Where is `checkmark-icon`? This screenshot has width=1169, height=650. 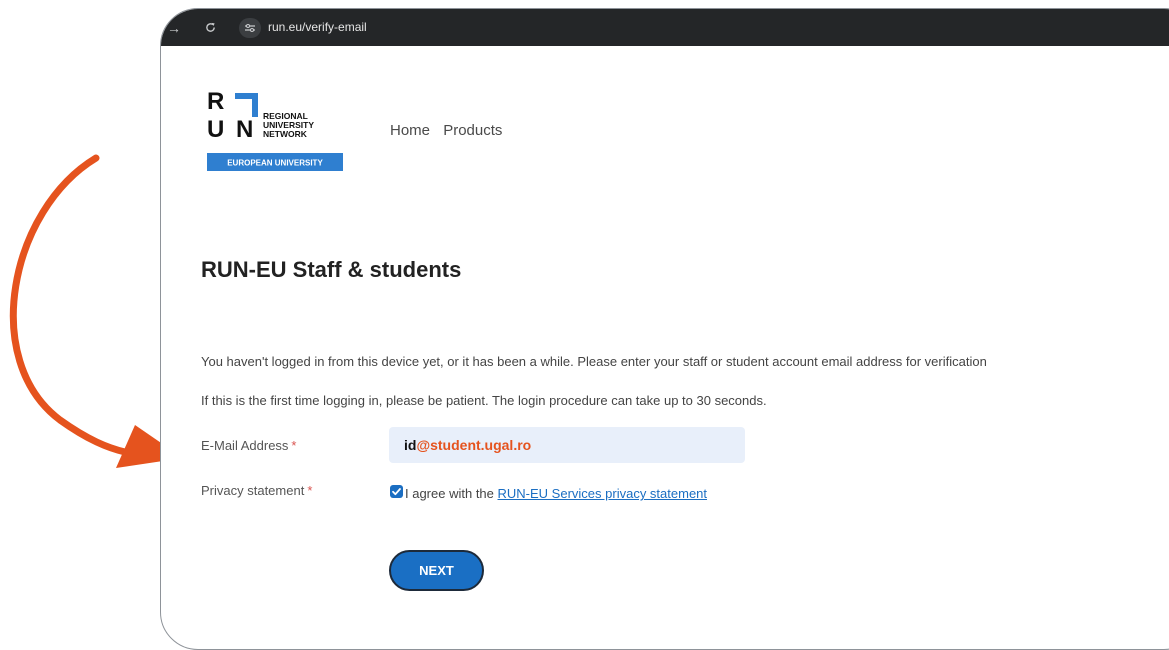
checkmark-icon is located at coordinates (396, 492).